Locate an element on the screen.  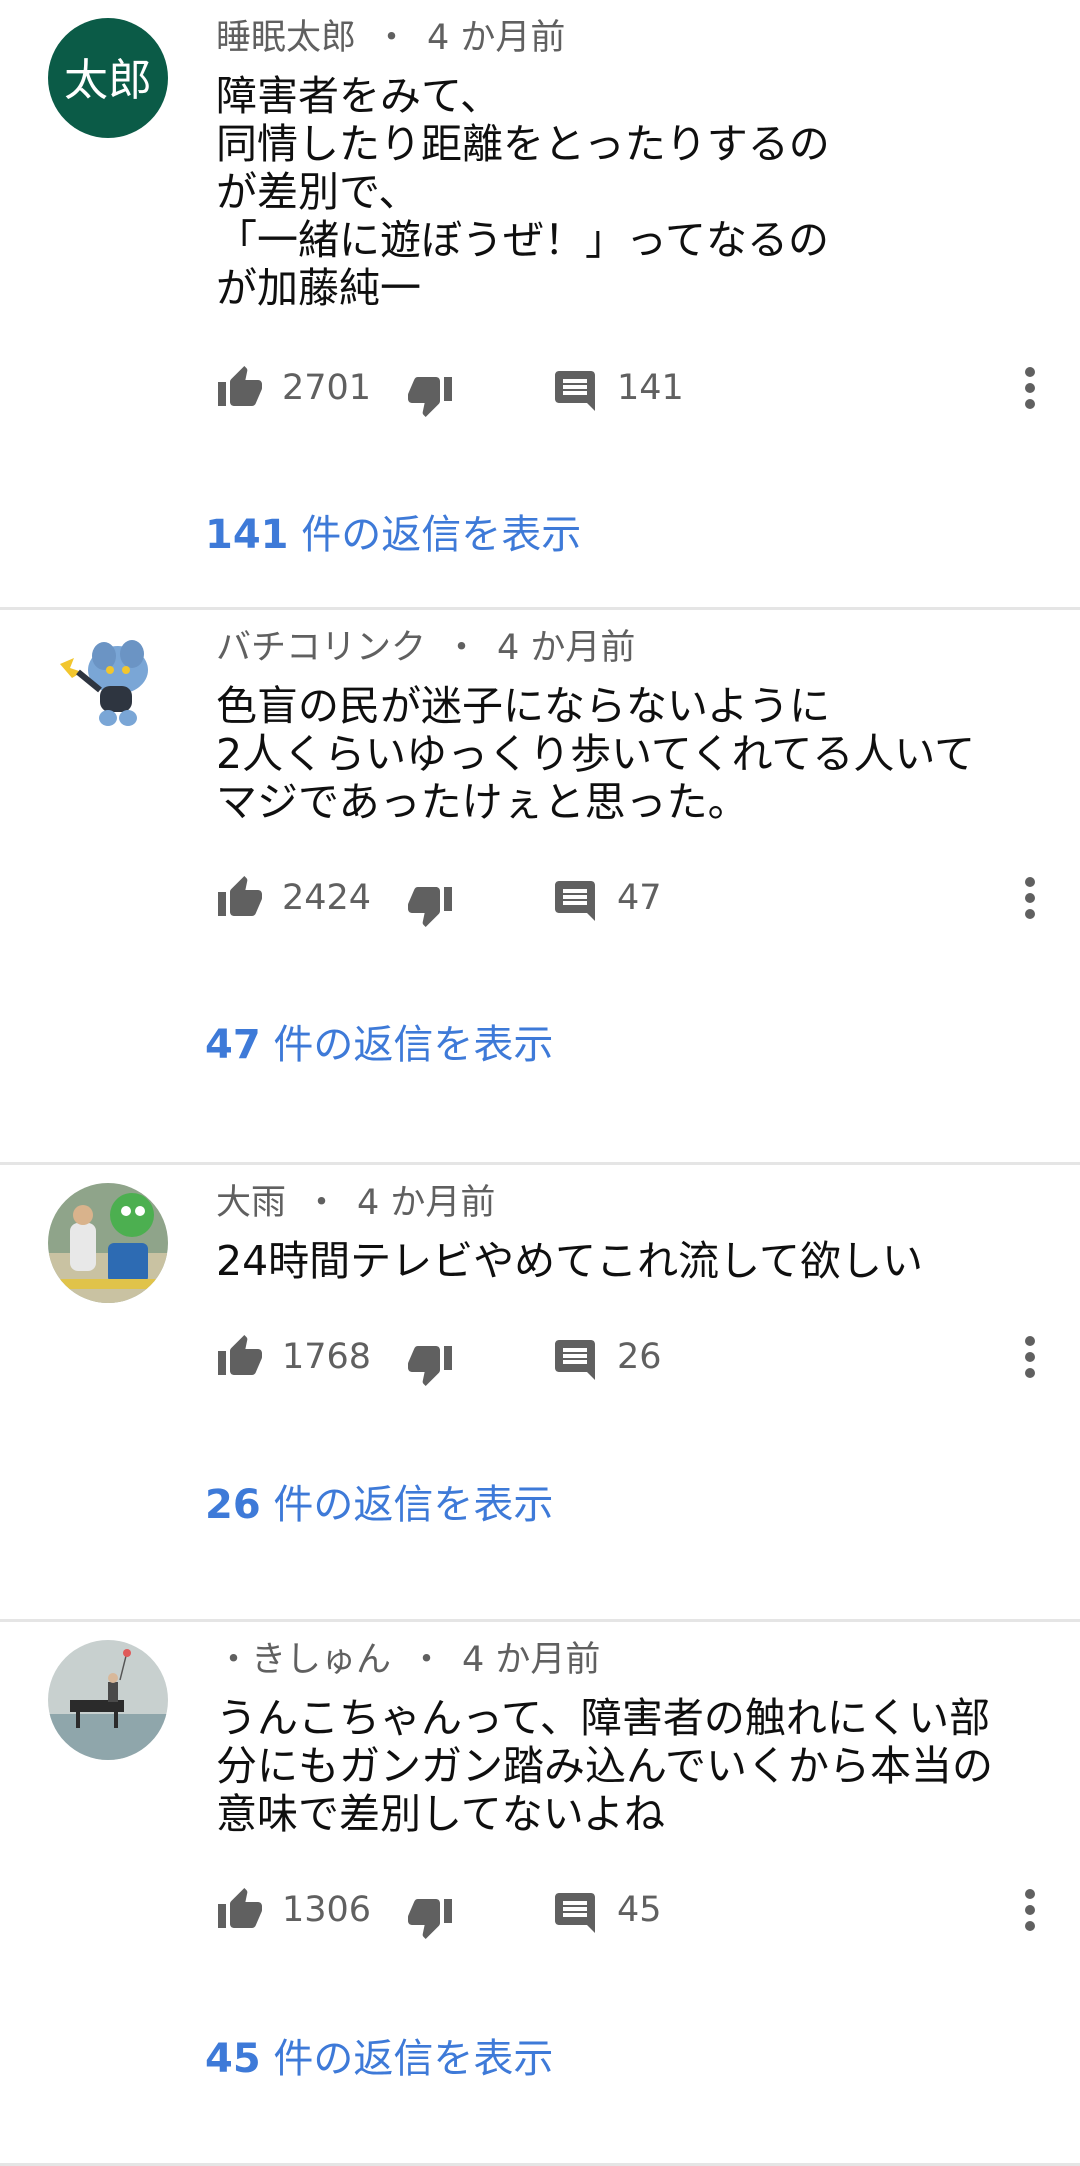
reply-button: 47 is located at coordinates (606, 898).